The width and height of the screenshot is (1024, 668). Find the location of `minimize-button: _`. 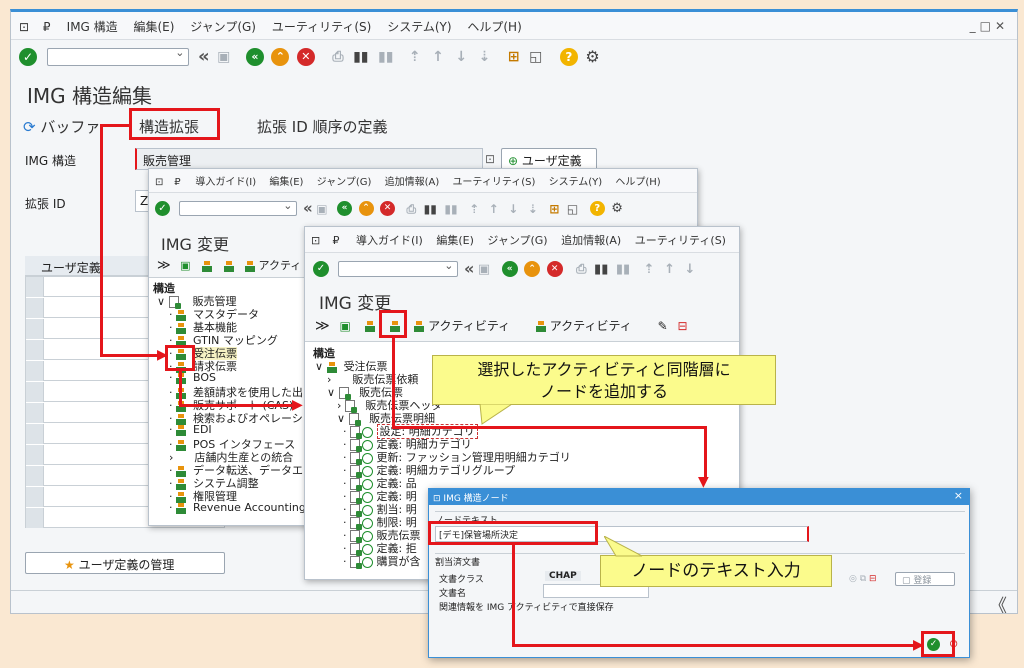

minimize-button: _ is located at coordinates (975, 26).